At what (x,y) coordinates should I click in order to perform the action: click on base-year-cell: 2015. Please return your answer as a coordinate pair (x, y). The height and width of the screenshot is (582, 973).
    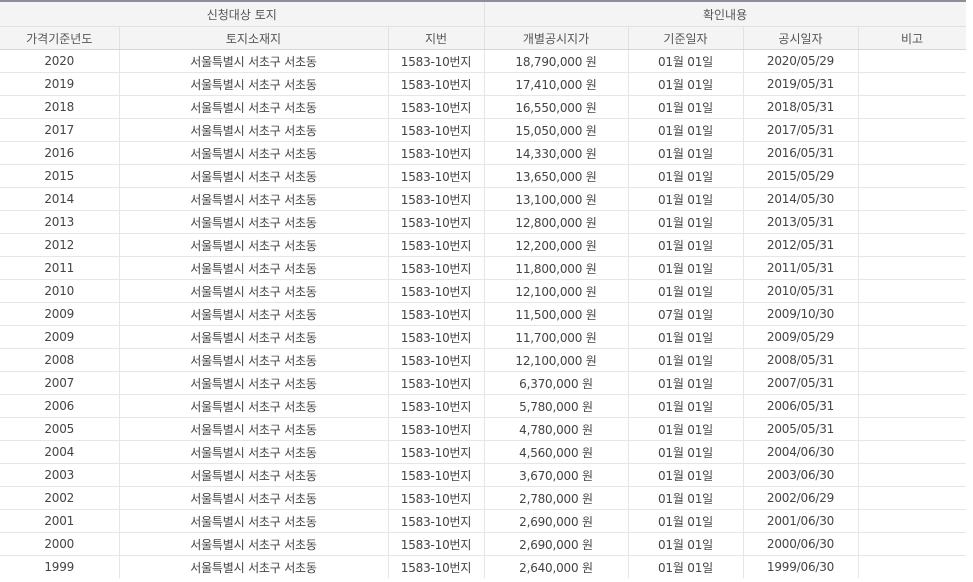
    Looking at the image, I should click on (60, 176).